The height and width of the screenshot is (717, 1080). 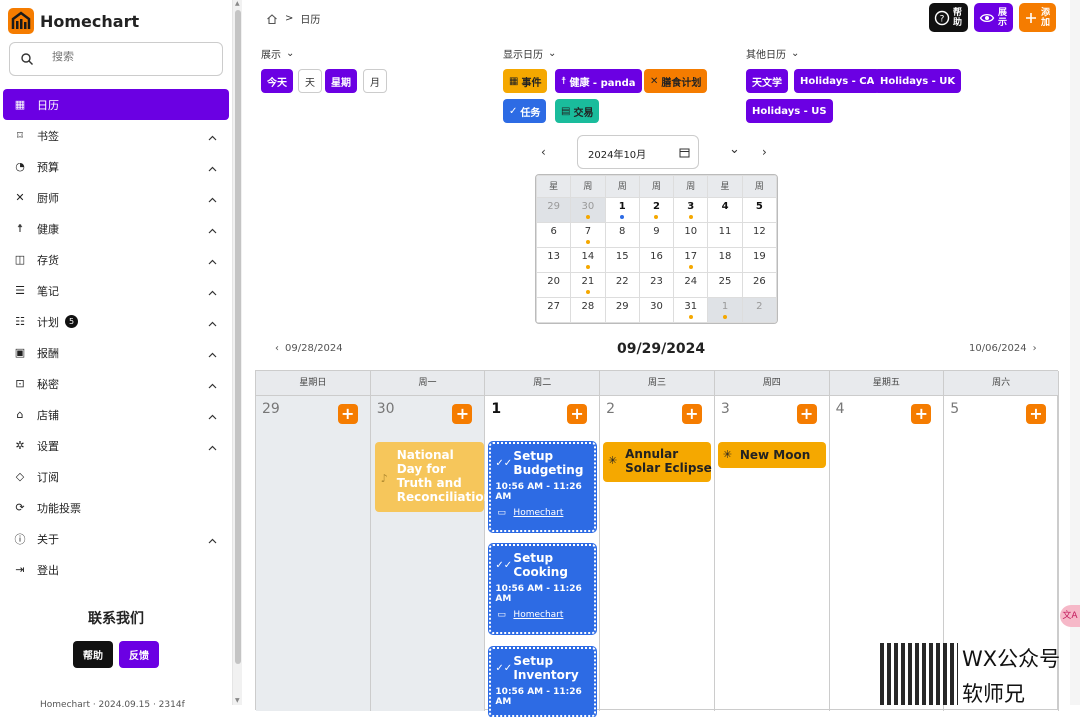 I want to click on mini-day-cell: 5, so click(x=759, y=210).